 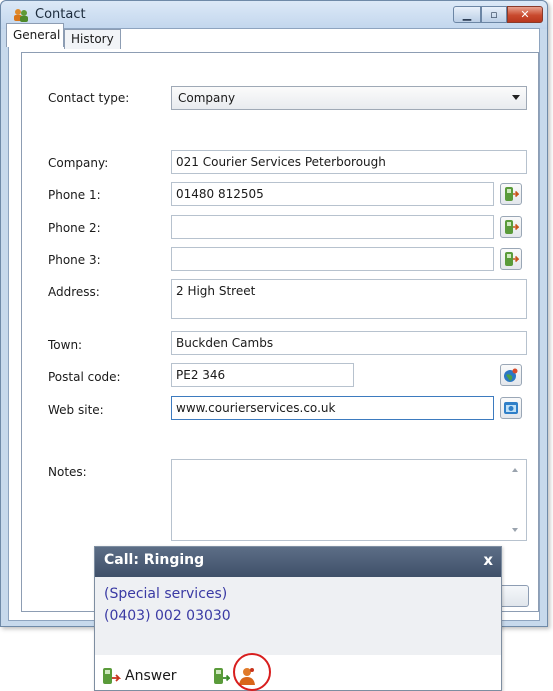 I want to click on web-browser-icon, so click(x=511, y=408).